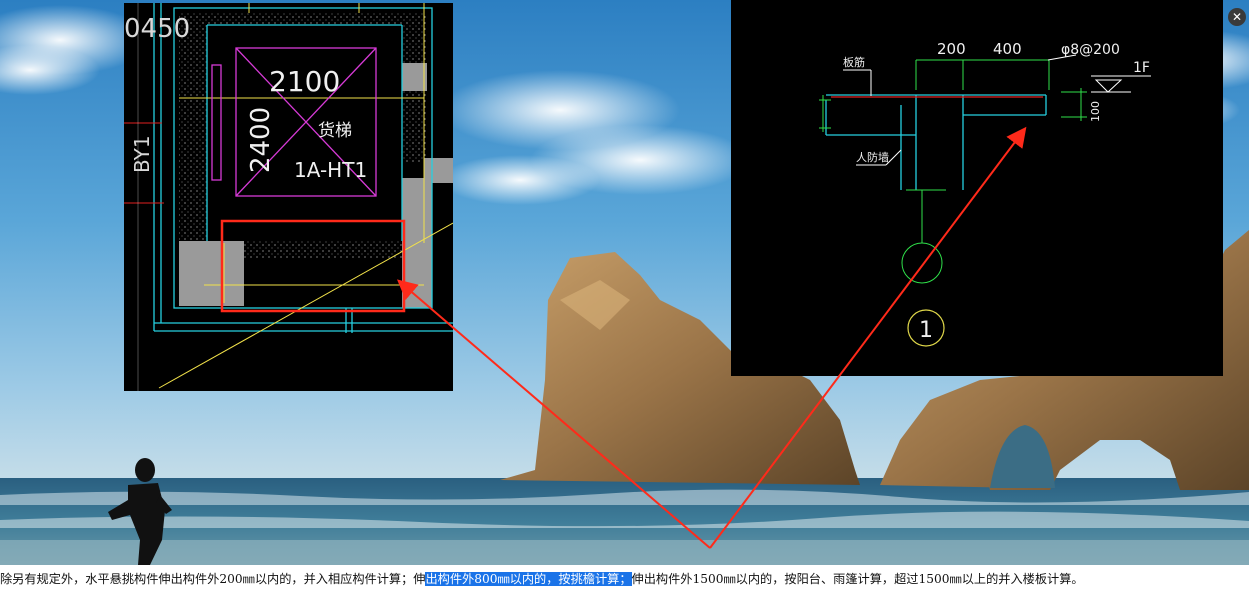 The width and height of the screenshot is (1249, 595). What do you see at coordinates (553, 414) in the screenshot?
I see `arrow-to-plan` at bounding box center [553, 414].